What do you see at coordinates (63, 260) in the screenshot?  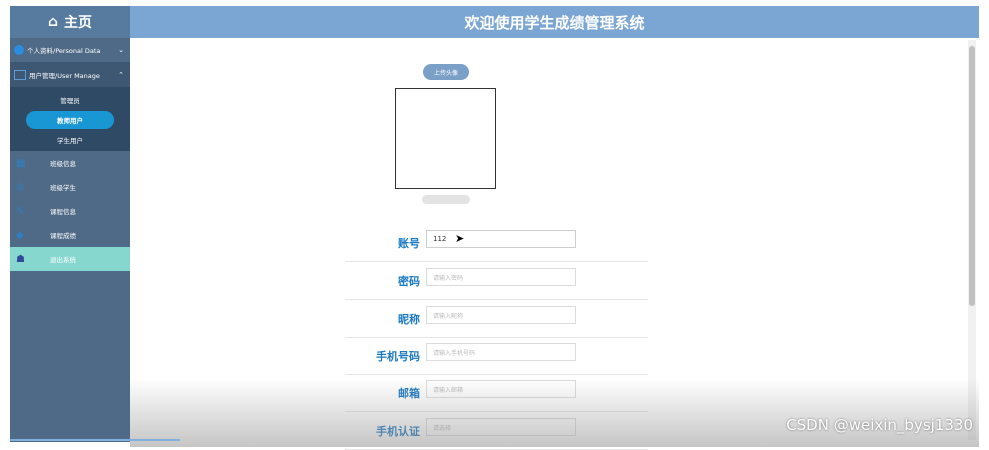 I see `sidebar-item-label: 退出系统` at bounding box center [63, 260].